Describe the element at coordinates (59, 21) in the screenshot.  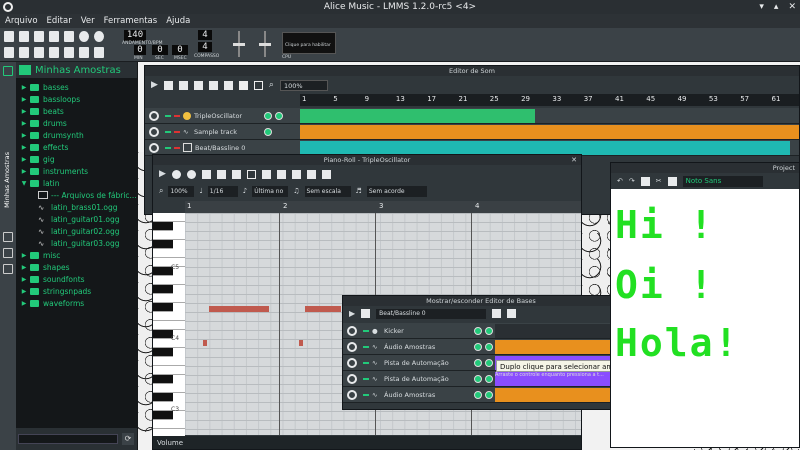
I see `menu-edit: Editar` at that location.